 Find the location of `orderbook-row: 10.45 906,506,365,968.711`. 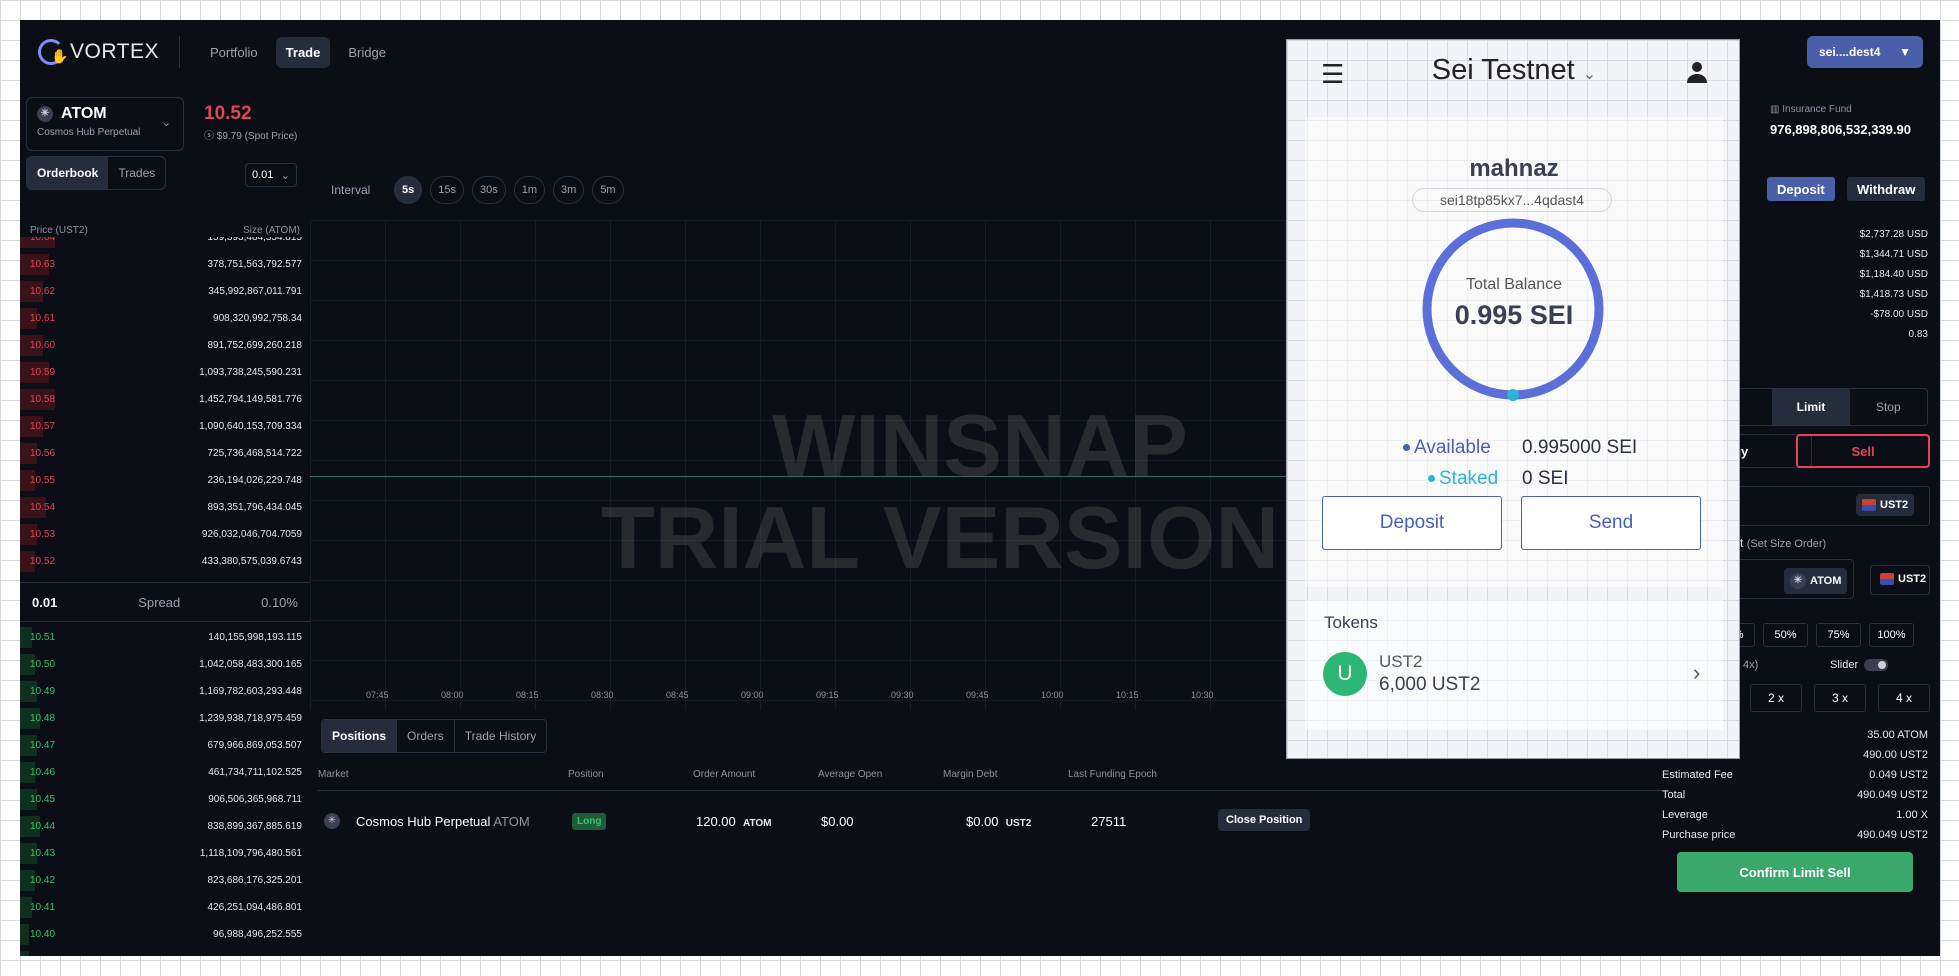

orderbook-row: 10.45 906,506,365,968.711 is located at coordinates (165, 799).